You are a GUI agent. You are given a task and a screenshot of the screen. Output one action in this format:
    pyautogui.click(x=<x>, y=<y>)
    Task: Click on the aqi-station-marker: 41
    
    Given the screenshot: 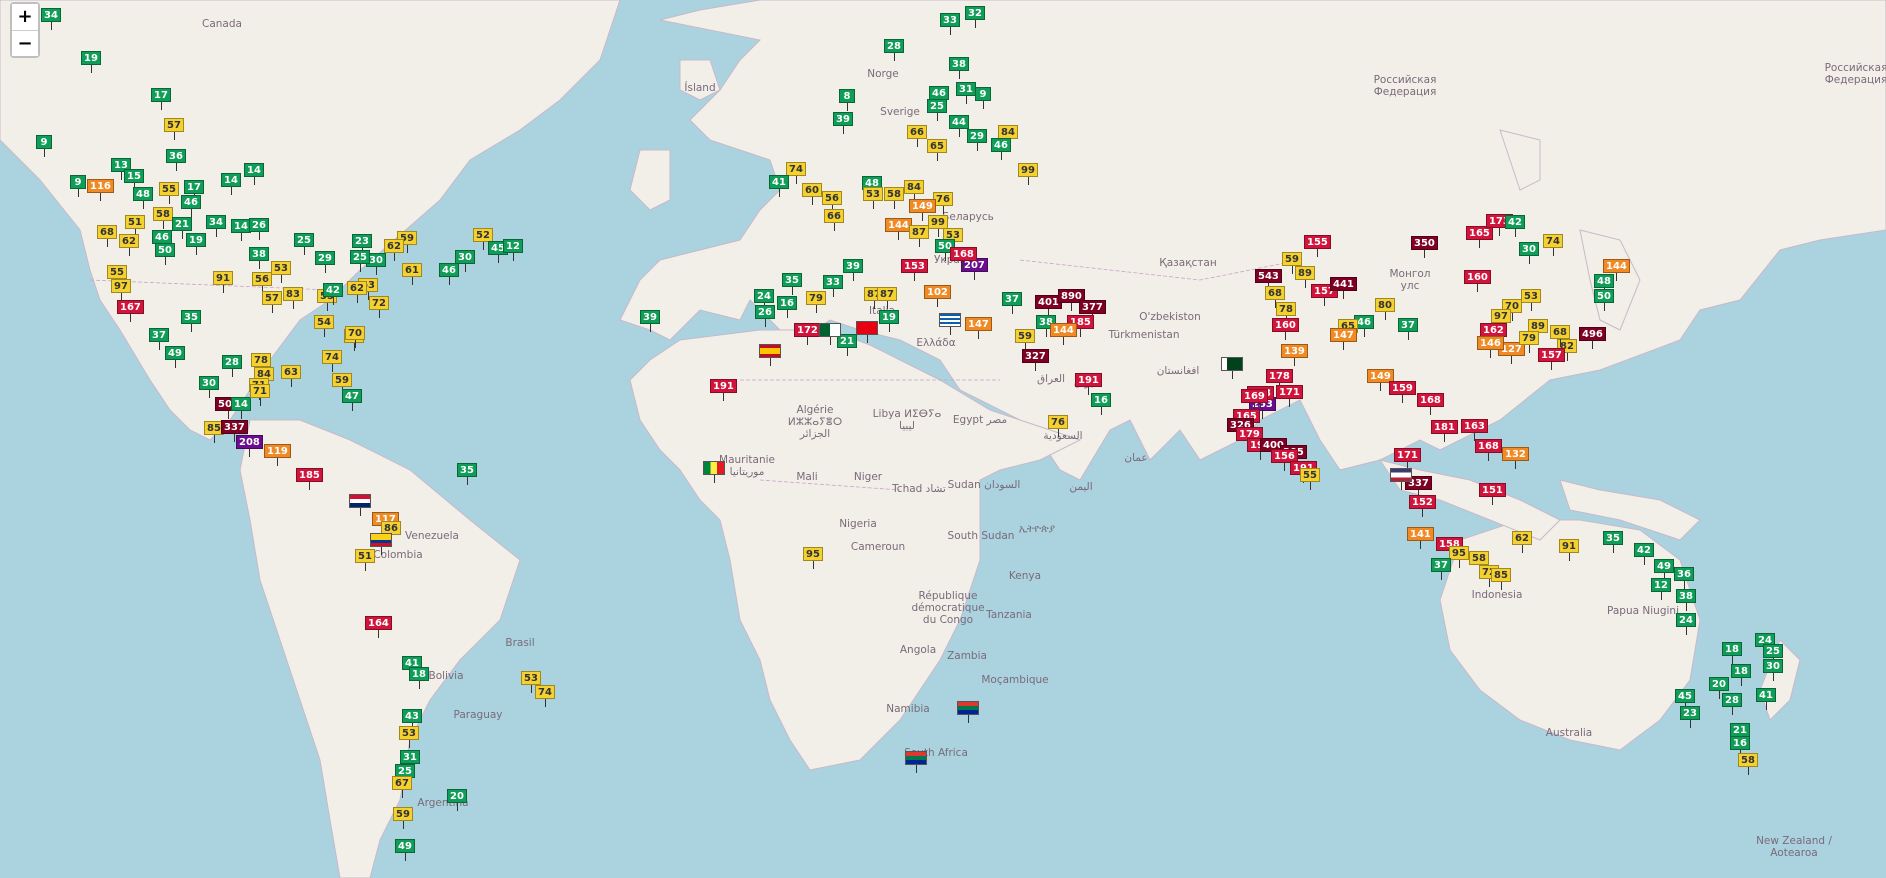 What is the action you would take?
    pyautogui.click(x=1766, y=699)
    